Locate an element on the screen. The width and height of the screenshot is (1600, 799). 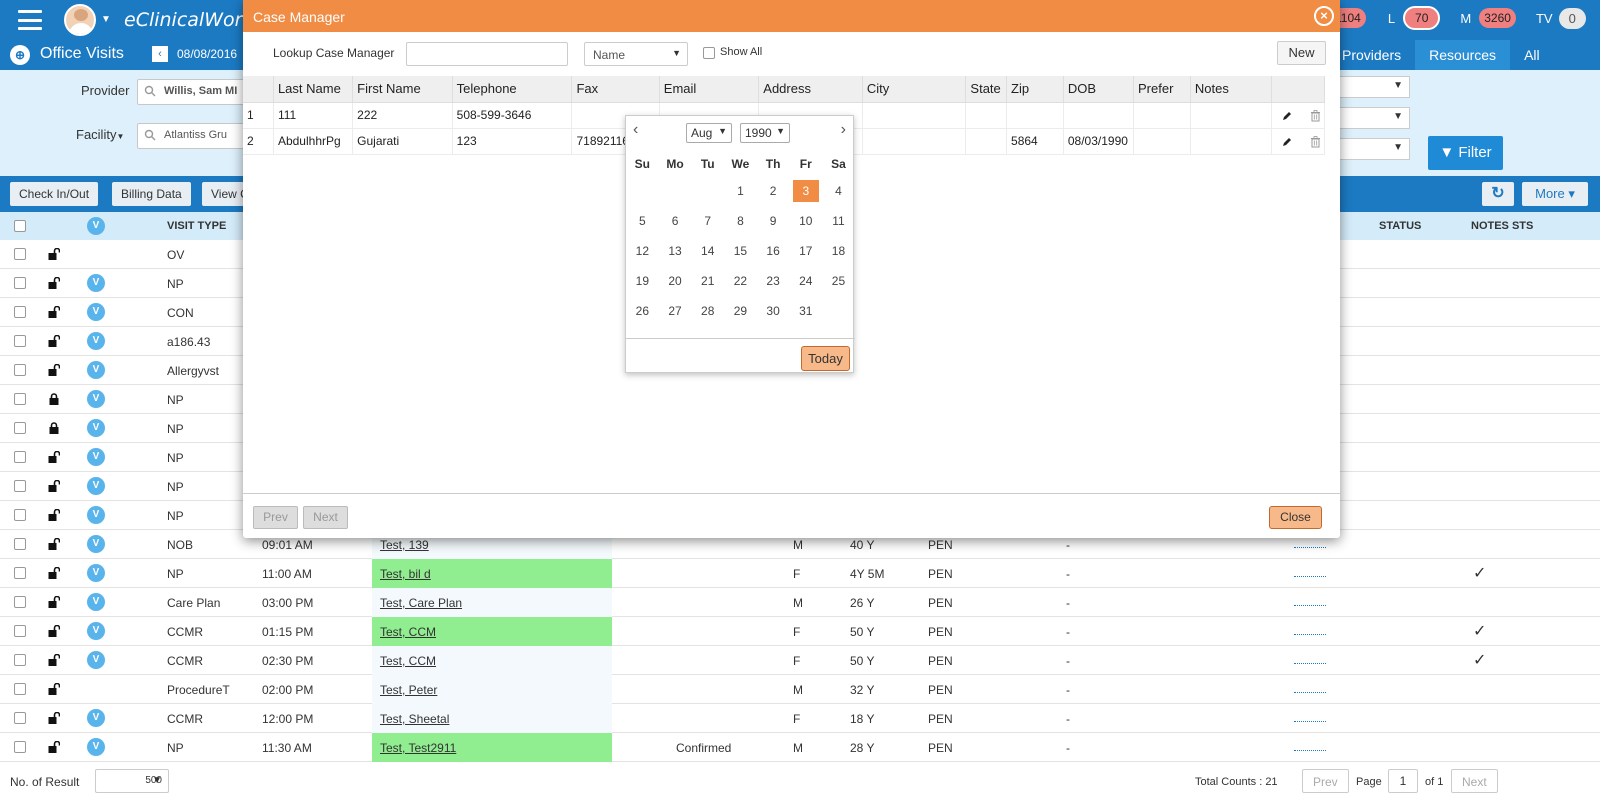
calendar-day: 29 is located at coordinates (740, 311).